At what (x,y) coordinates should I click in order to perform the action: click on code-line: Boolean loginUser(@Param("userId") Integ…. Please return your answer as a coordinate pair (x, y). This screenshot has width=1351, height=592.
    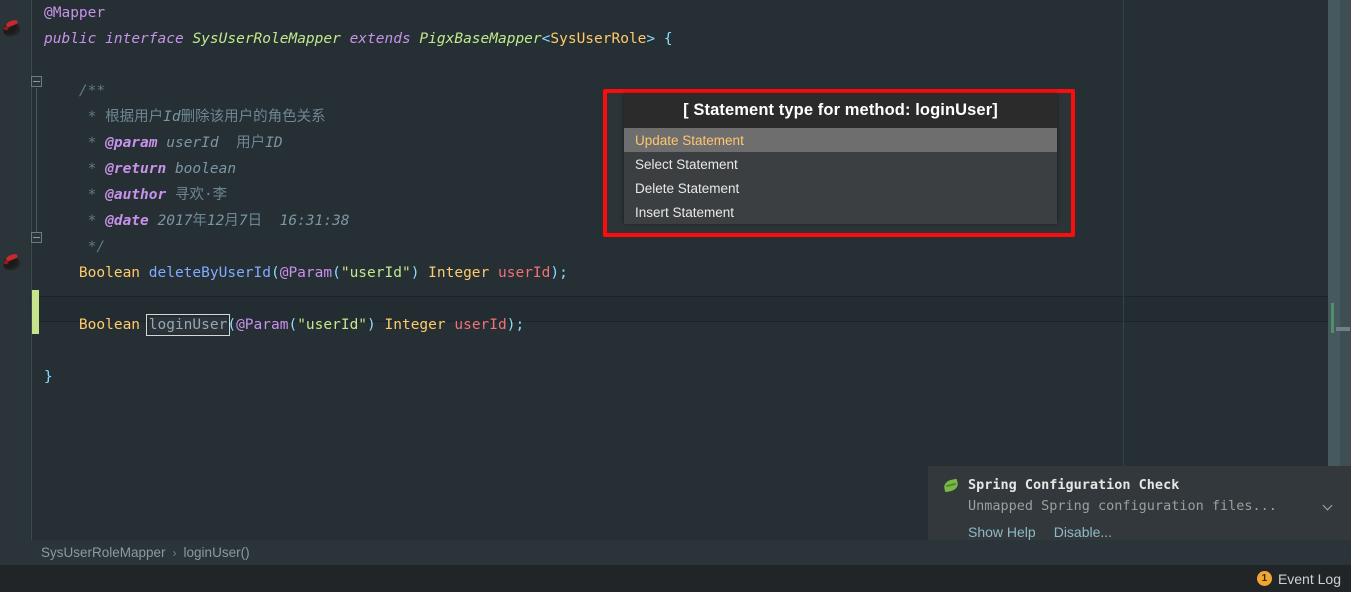
    Looking at the image, I should click on (697, 325).